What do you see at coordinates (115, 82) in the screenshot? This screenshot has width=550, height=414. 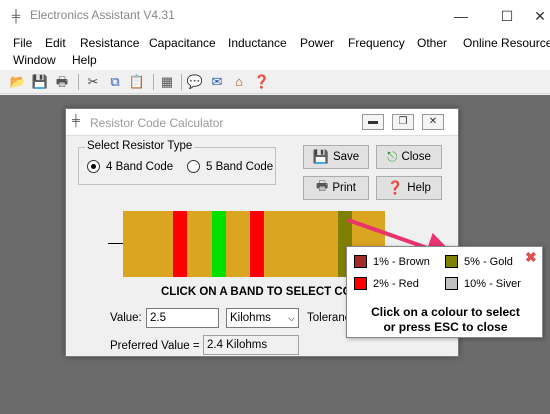 I see `copy-icon: ⧉` at bounding box center [115, 82].